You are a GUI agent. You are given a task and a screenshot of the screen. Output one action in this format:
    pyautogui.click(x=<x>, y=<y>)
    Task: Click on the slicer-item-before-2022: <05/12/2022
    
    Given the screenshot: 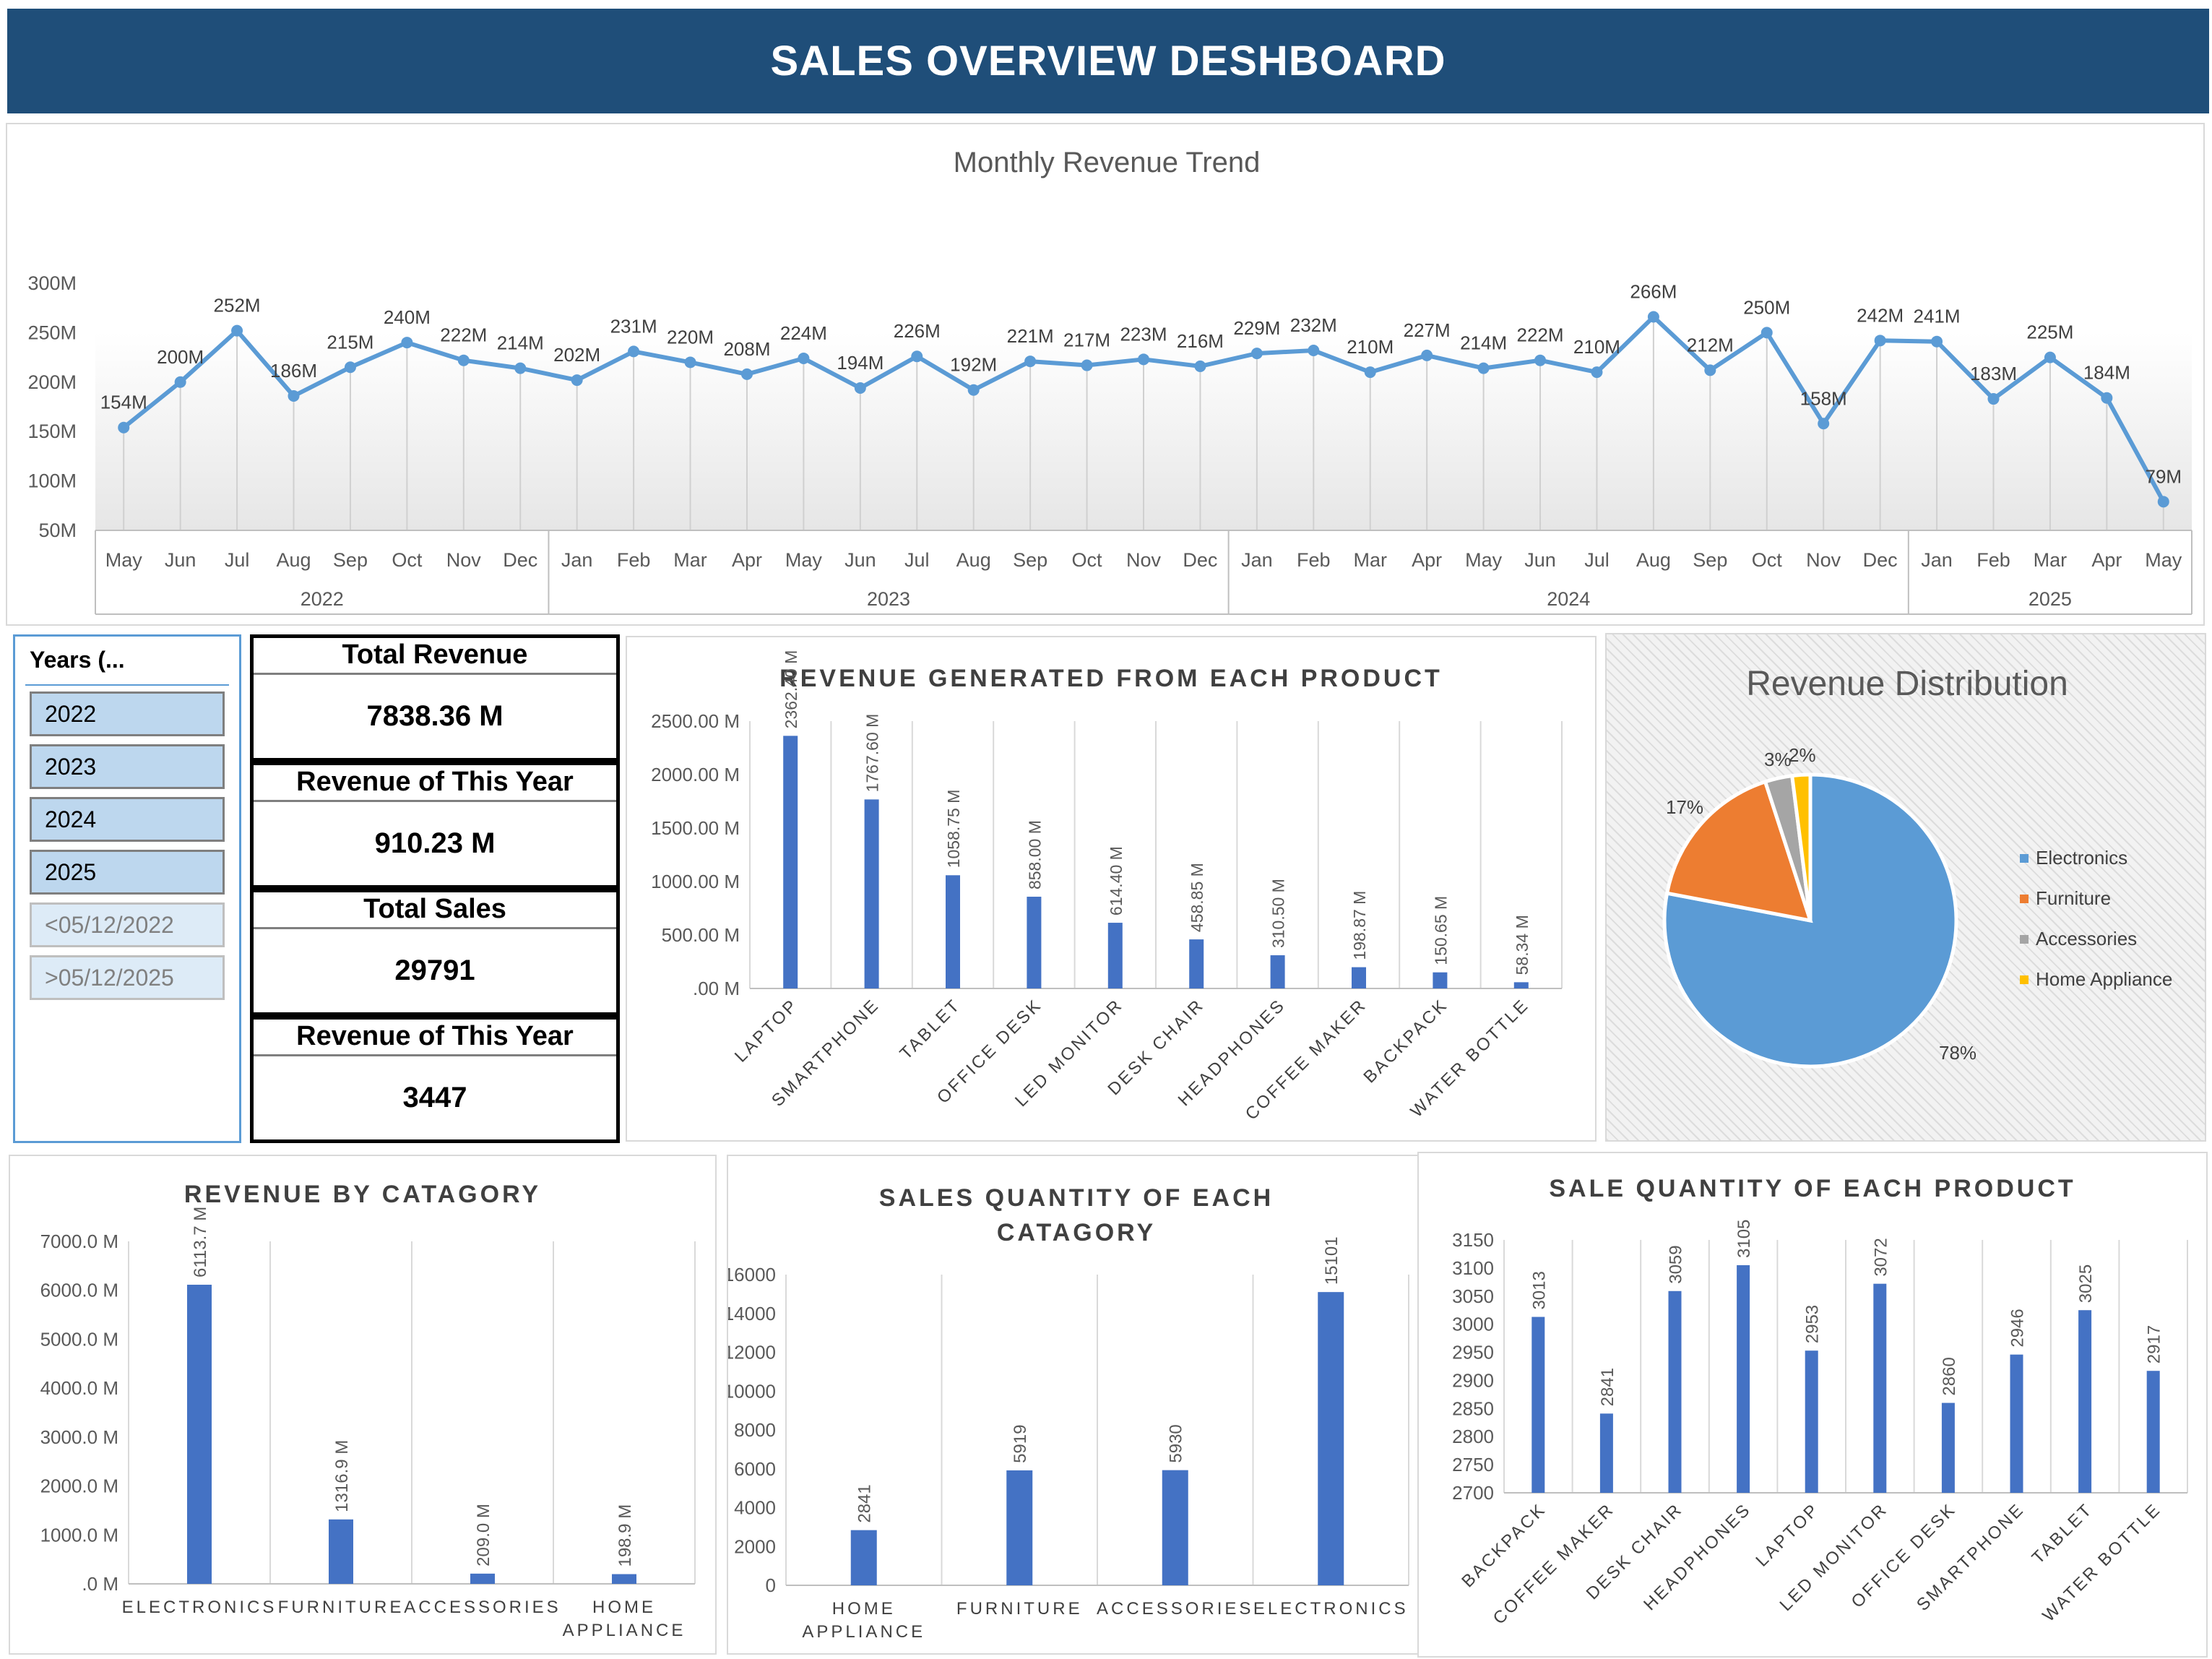 What is the action you would take?
    pyautogui.click(x=128, y=924)
    